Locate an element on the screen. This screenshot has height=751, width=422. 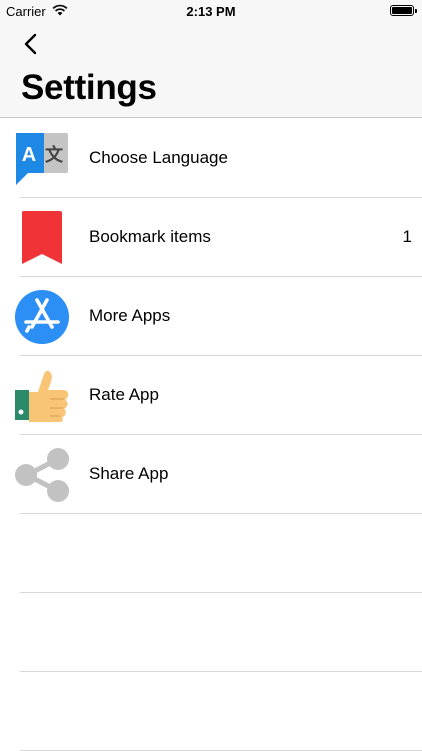
svg-text: A is located at coordinates (29, 155).